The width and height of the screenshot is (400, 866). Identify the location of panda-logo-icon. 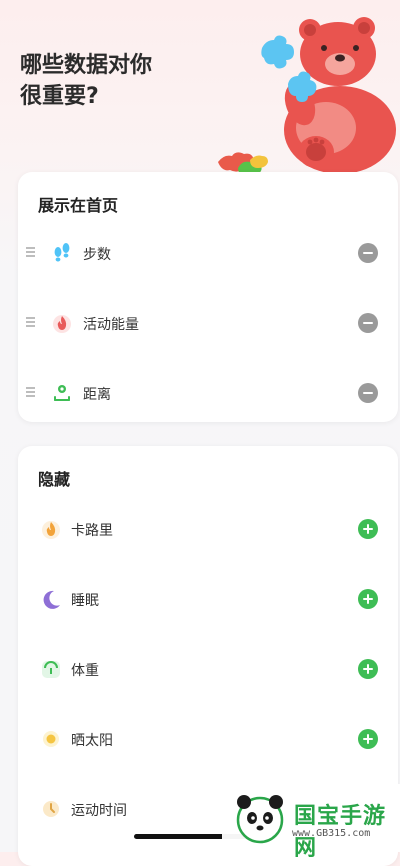
(260, 819).